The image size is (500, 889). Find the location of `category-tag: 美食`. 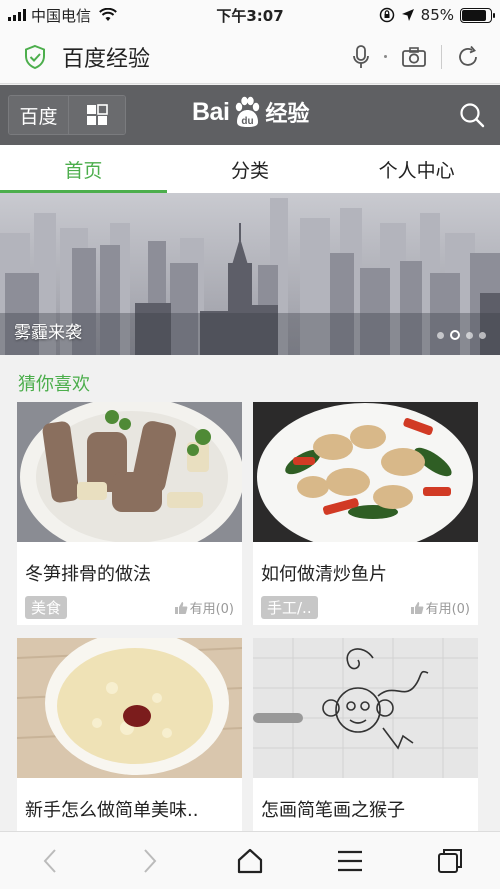

category-tag: 美食 is located at coordinates (46, 607).